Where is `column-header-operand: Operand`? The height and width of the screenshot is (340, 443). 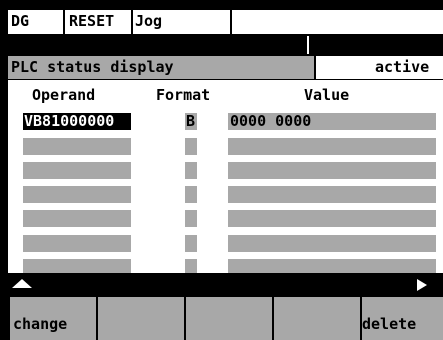 column-header-operand: Operand is located at coordinates (64, 95).